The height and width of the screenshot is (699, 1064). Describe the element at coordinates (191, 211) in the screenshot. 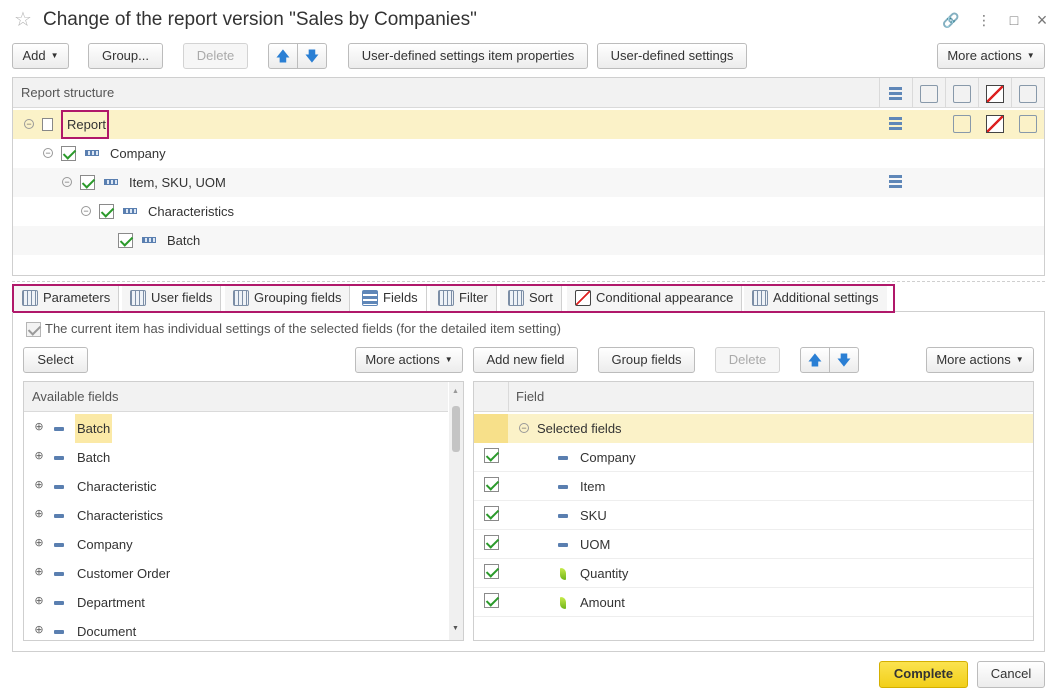

I see `structure-row-label: Characteristics` at that location.